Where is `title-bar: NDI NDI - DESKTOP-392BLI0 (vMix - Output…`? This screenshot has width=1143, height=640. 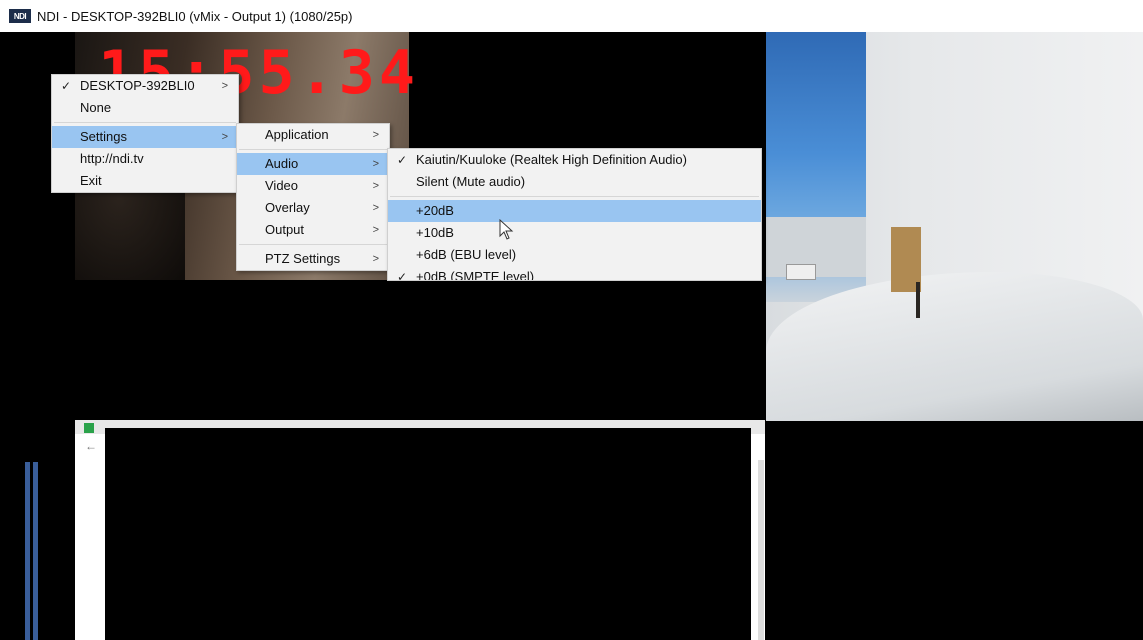
title-bar: NDI NDI - DESKTOP-392BLI0 (vMix - Output… is located at coordinates (571, 16).